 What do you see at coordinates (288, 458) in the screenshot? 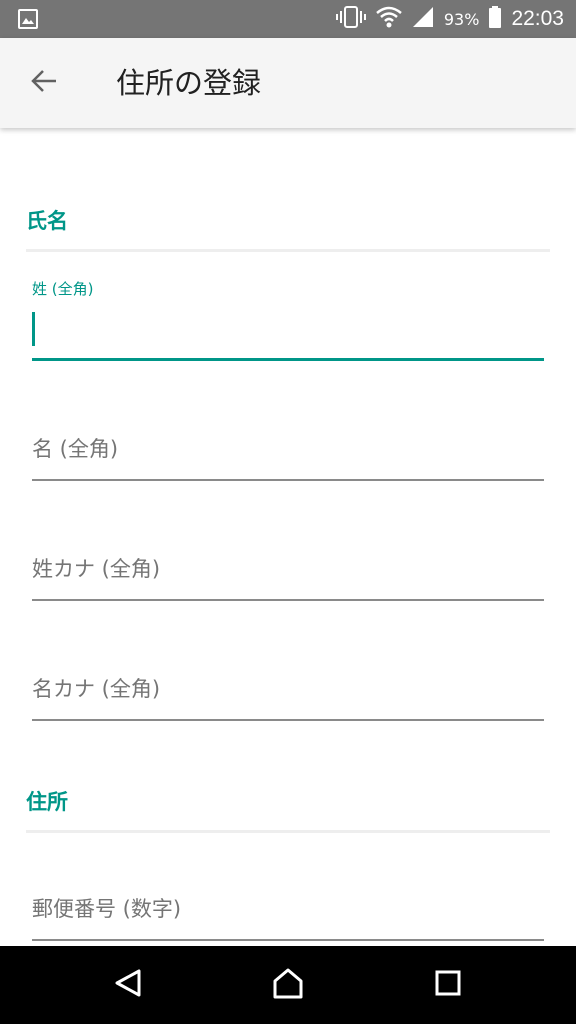
I see `first-name-field: 名 (全角)` at bounding box center [288, 458].